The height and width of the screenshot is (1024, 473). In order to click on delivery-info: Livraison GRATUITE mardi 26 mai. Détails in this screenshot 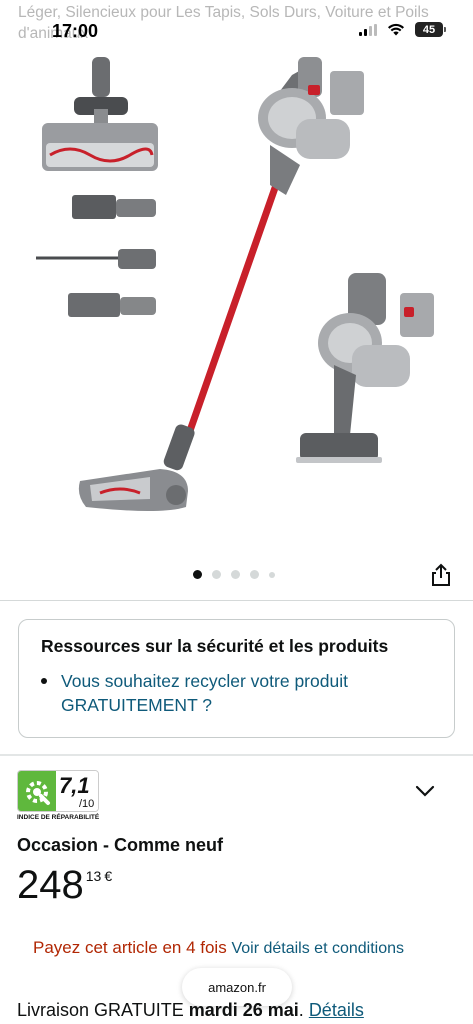, I will do `click(190, 1010)`.